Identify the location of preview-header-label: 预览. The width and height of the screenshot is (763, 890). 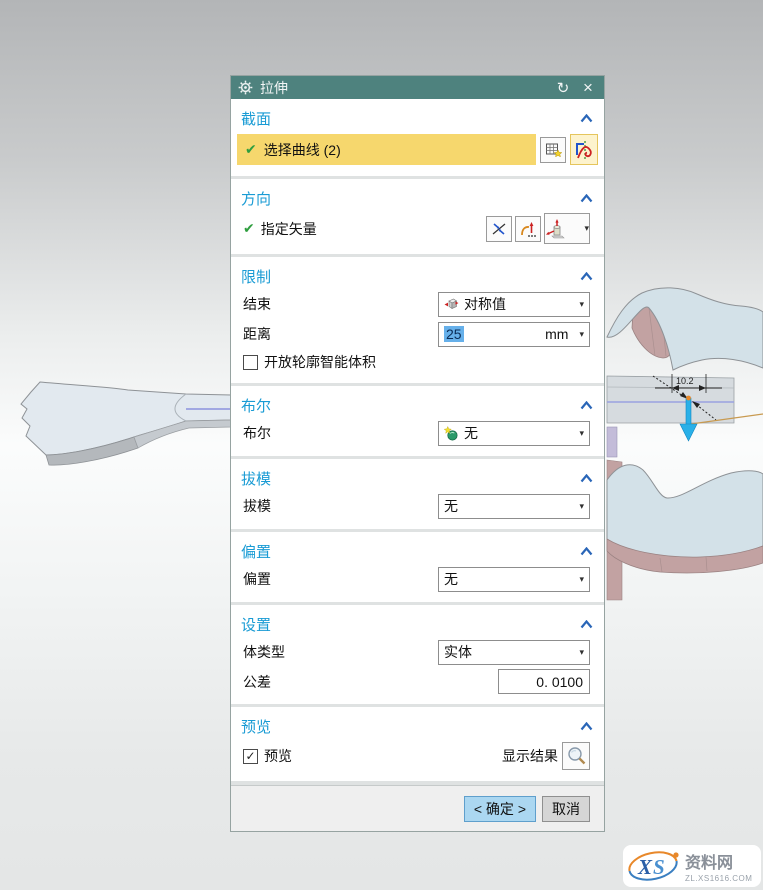
(256, 727).